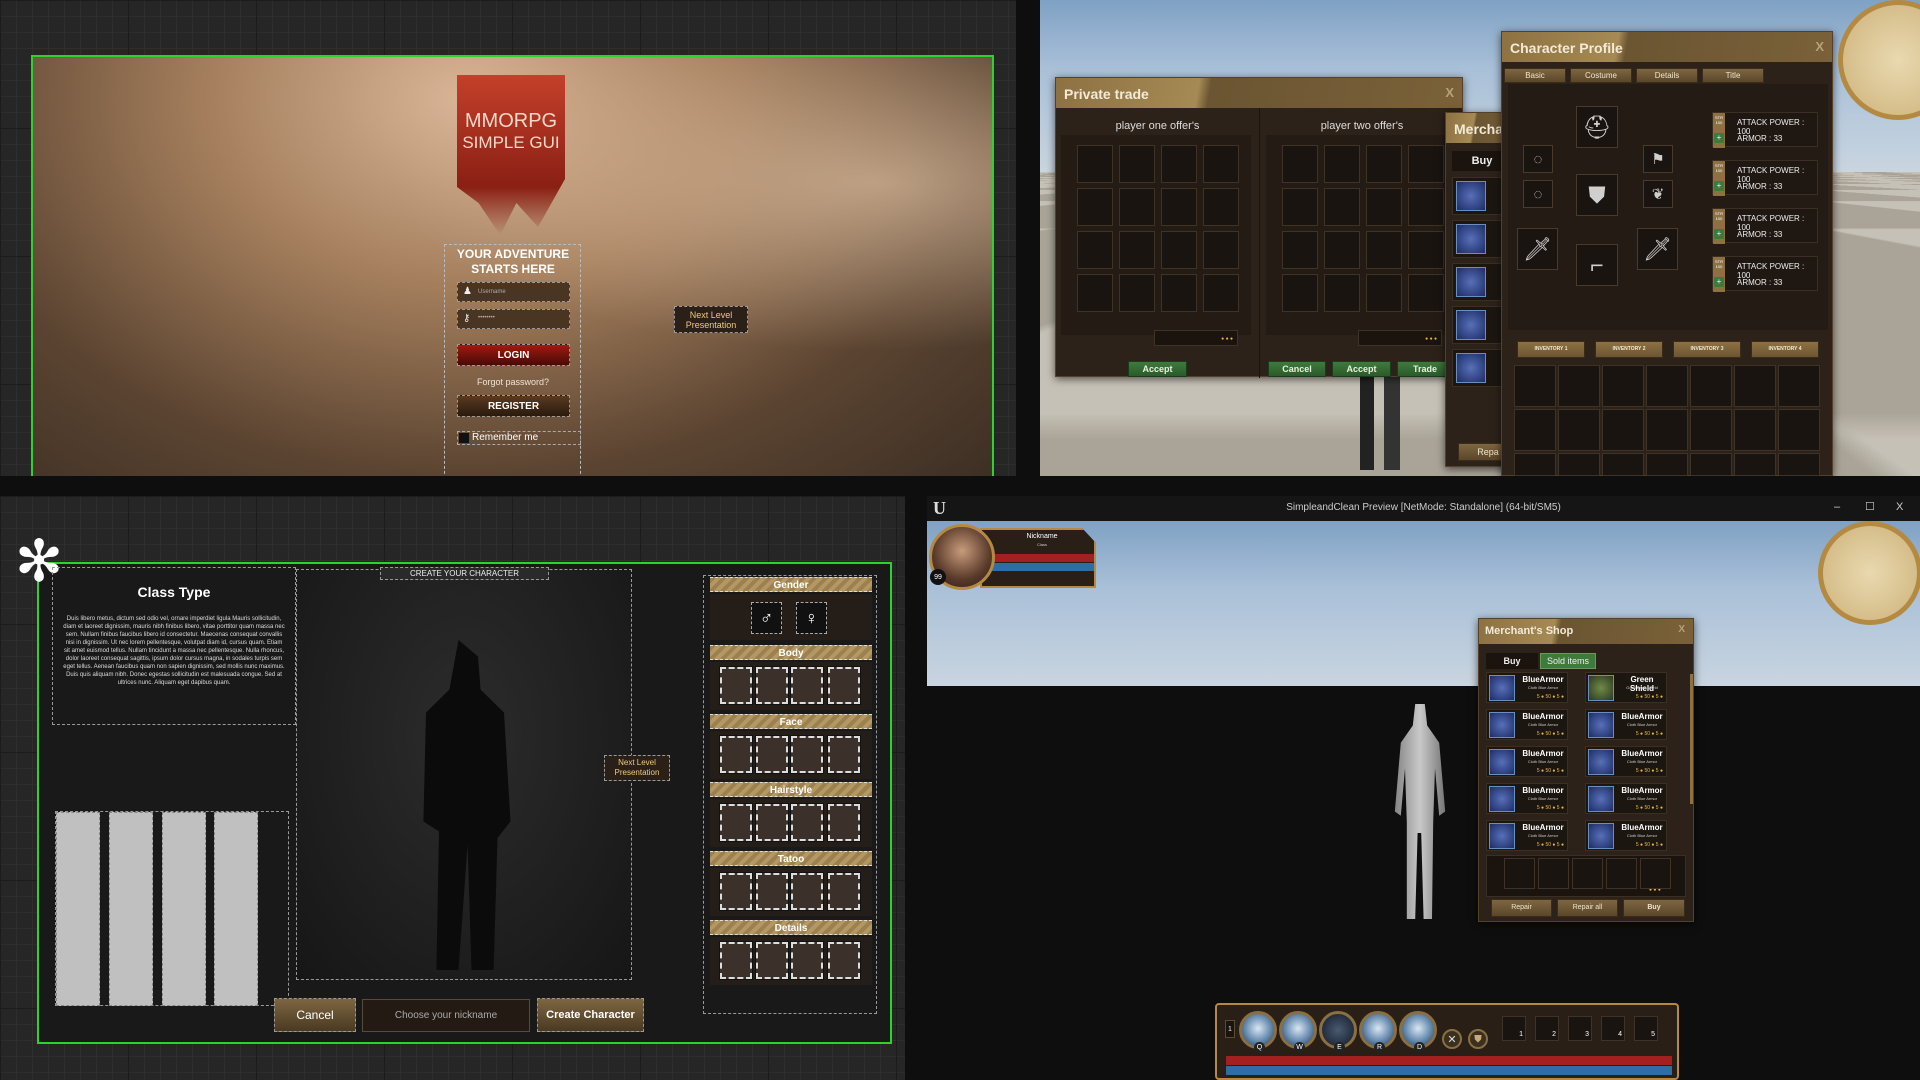 The height and width of the screenshot is (1080, 1920). I want to click on shop-tab-sold-items: Sold items, so click(1568, 661).